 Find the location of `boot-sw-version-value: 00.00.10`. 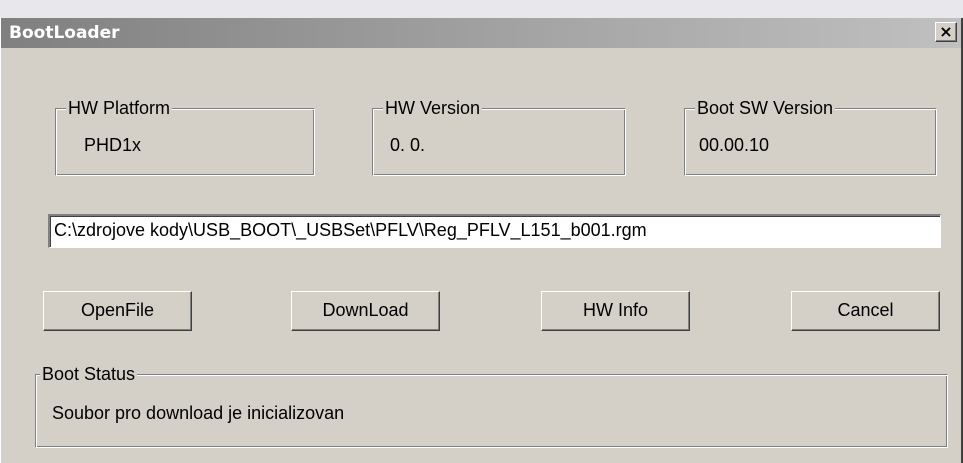

boot-sw-version-value: 00.00.10 is located at coordinates (734, 145).